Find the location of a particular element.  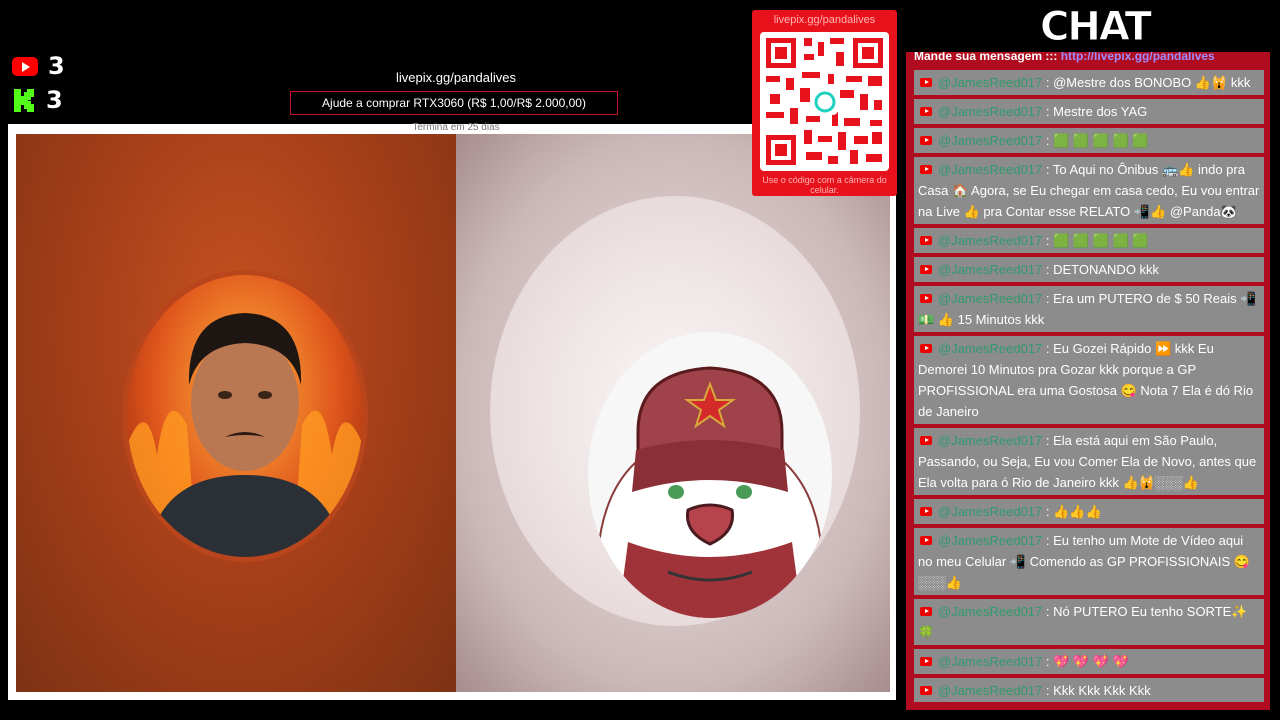

kick-icon is located at coordinates (24, 100).